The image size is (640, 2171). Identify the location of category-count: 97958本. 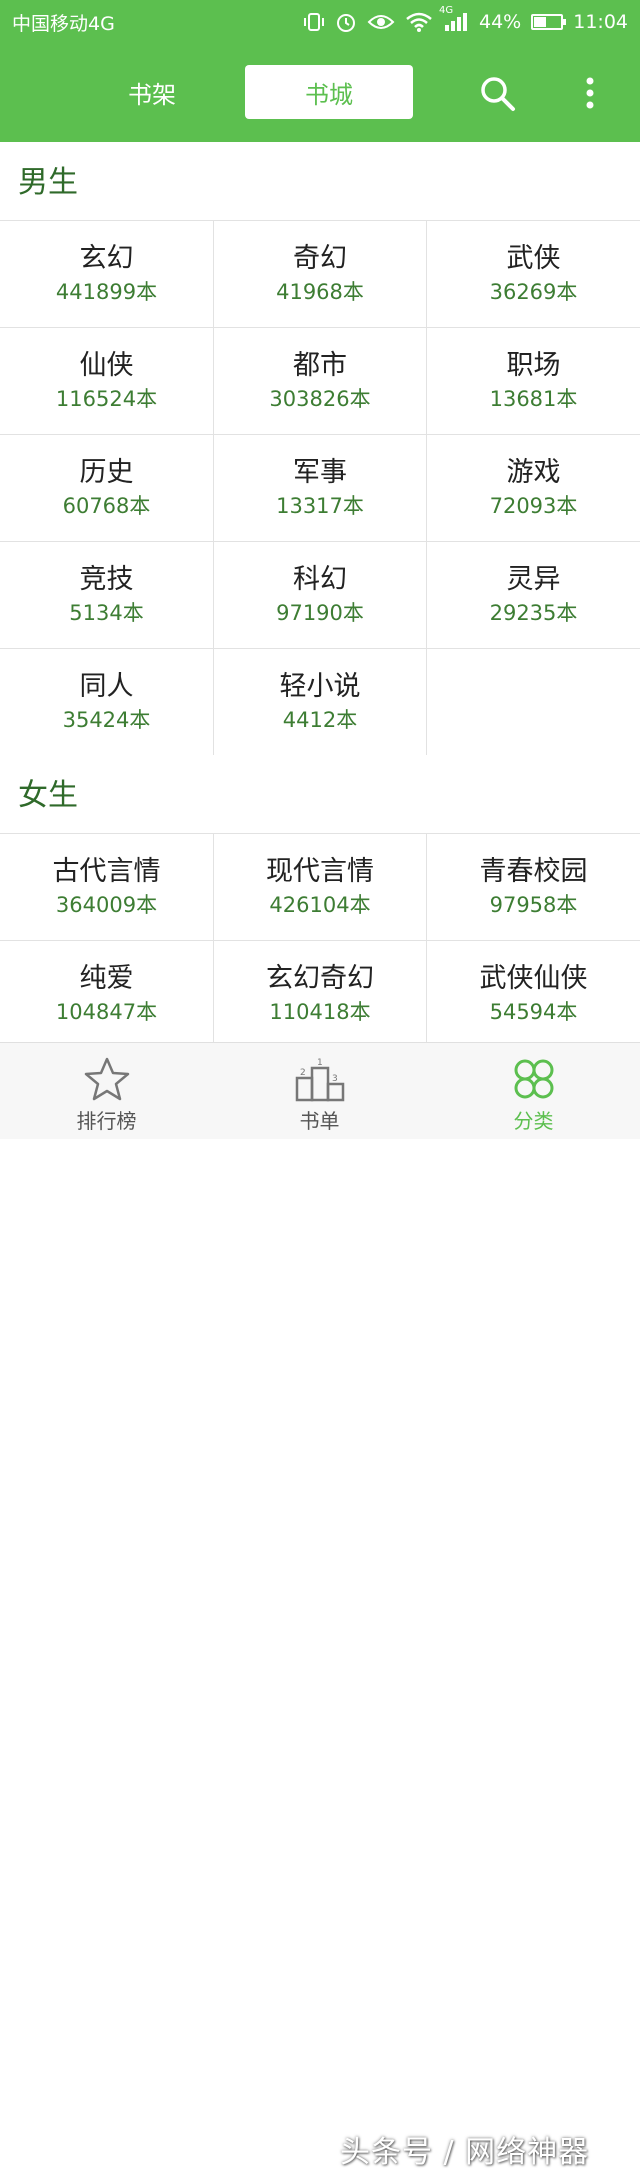
(533, 905).